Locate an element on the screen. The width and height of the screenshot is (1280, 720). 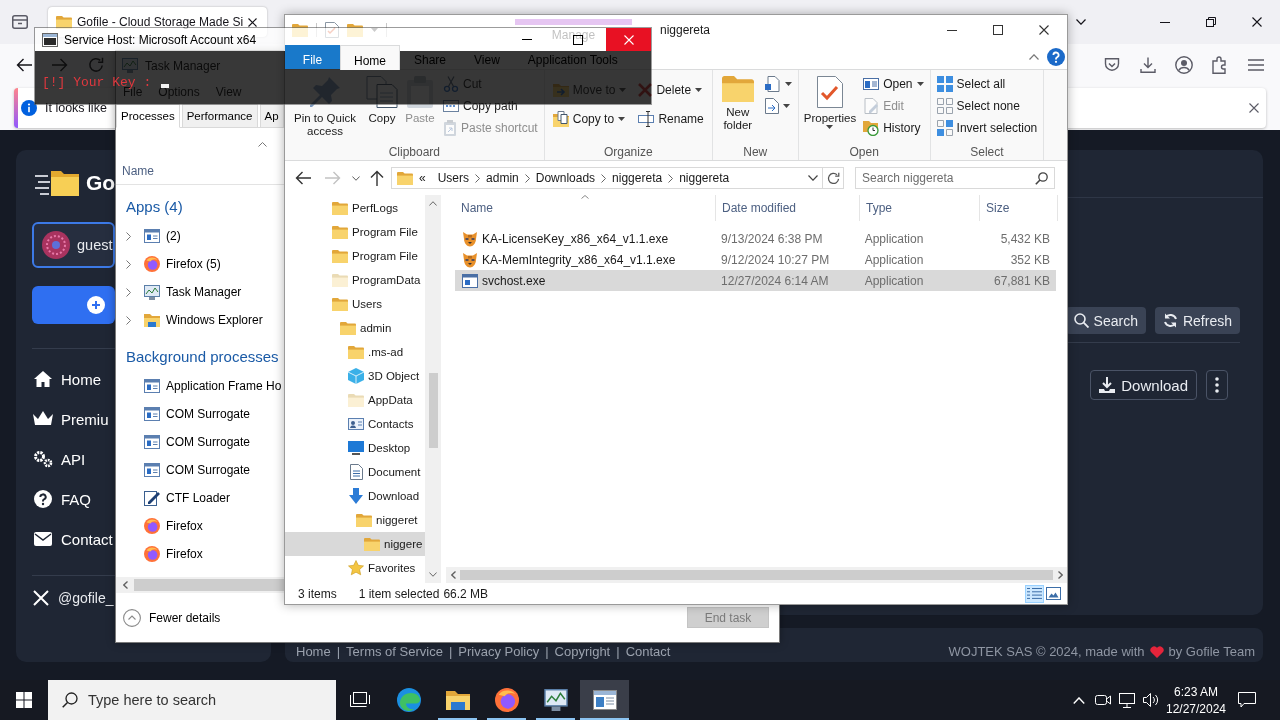
clock-time: 6:23 AM is located at coordinates (1196, 691).